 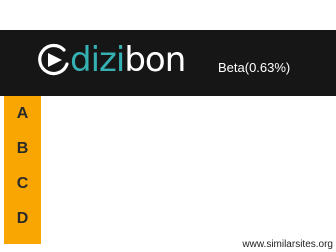 I want to click on beta-badge: Beta(0.63%), so click(x=254, y=67).